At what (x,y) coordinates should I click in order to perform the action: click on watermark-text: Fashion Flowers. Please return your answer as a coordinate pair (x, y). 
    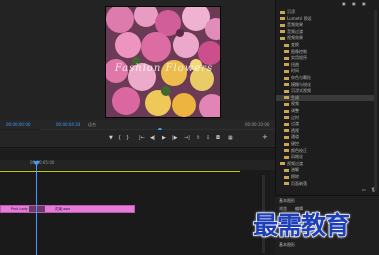
    Looking at the image, I should click on (164, 68).